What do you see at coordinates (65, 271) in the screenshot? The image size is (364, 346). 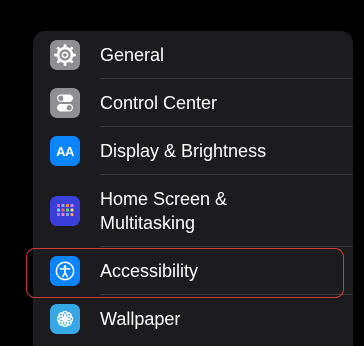 I see `accessibility-icon` at bounding box center [65, 271].